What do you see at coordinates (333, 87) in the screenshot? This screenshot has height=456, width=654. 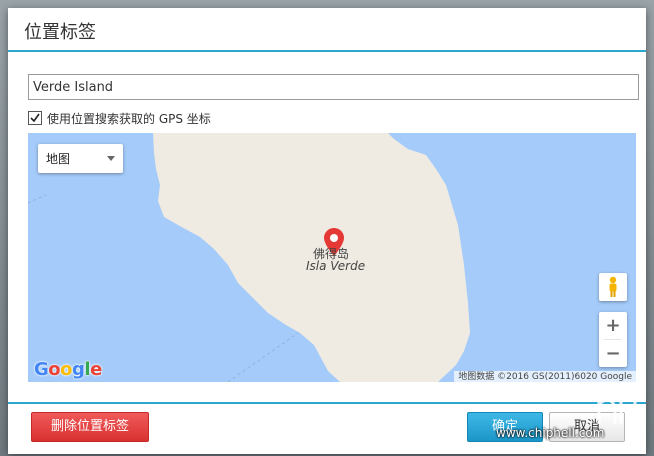 I see `location-search-input` at bounding box center [333, 87].